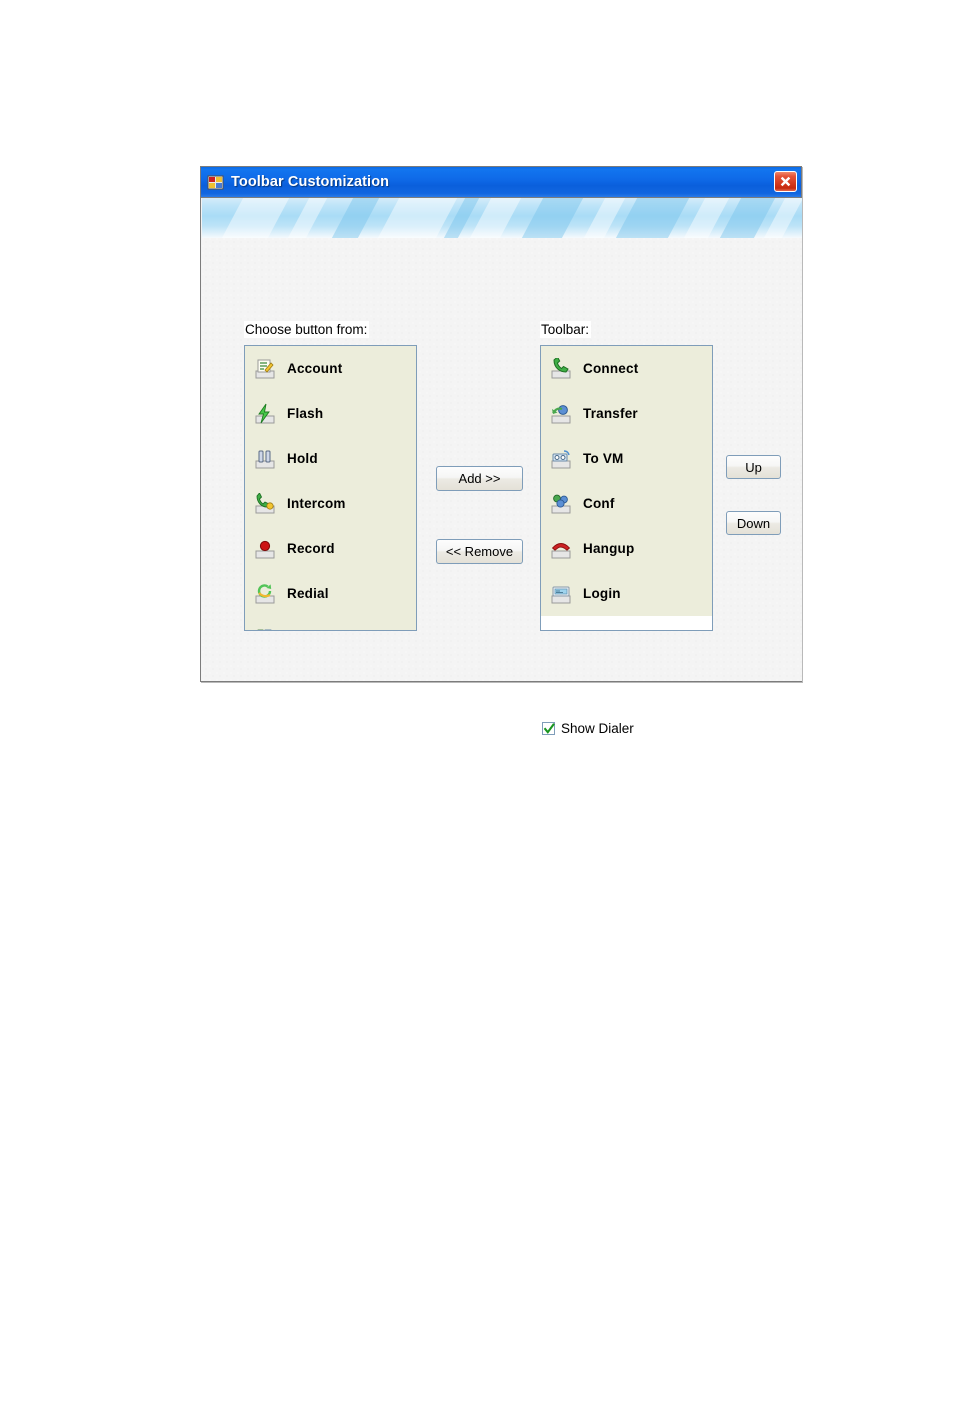 The image size is (954, 1411). What do you see at coordinates (785, 181) in the screenshot?
I see `close-icon` at bounding box center [785, 181].